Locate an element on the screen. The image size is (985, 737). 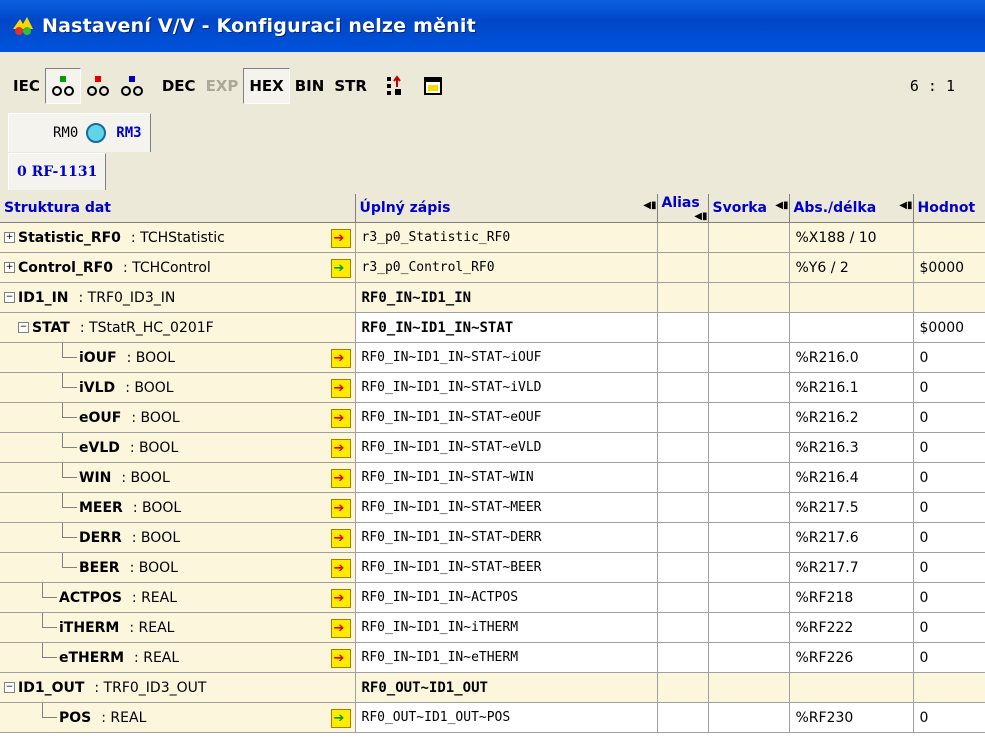
cell-structure: − ID1_IN: TRF0_ID3_IN is located at coordinates (178, 297).